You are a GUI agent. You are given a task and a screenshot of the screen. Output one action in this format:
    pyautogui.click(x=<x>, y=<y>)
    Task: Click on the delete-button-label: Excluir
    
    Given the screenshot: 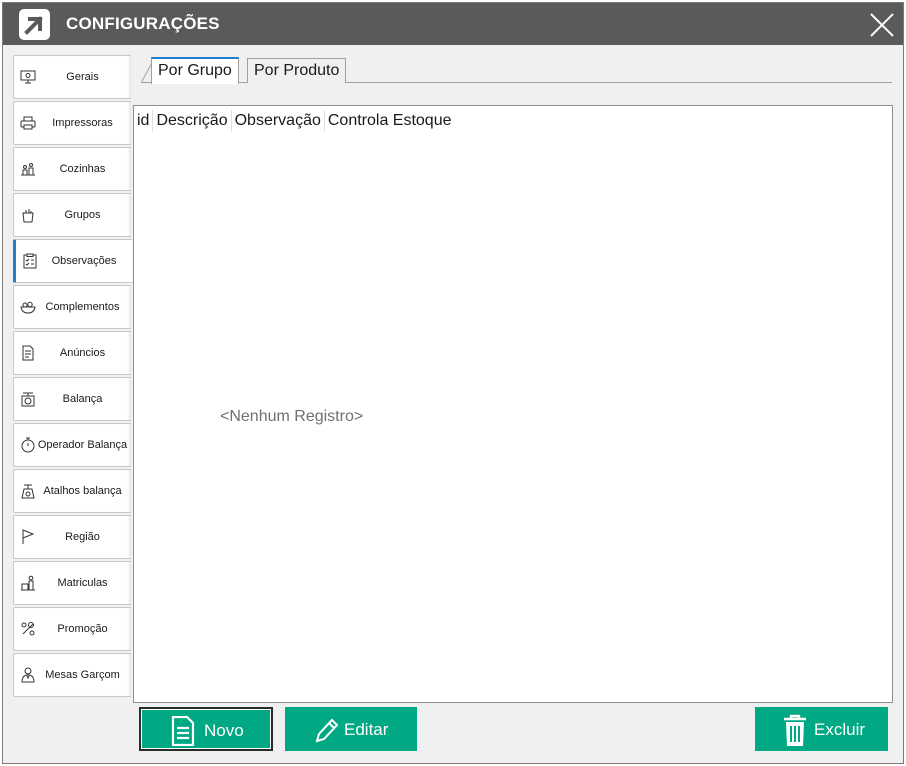 What is the action you would take?
    pyautogui.click(x=840, y=729)
    